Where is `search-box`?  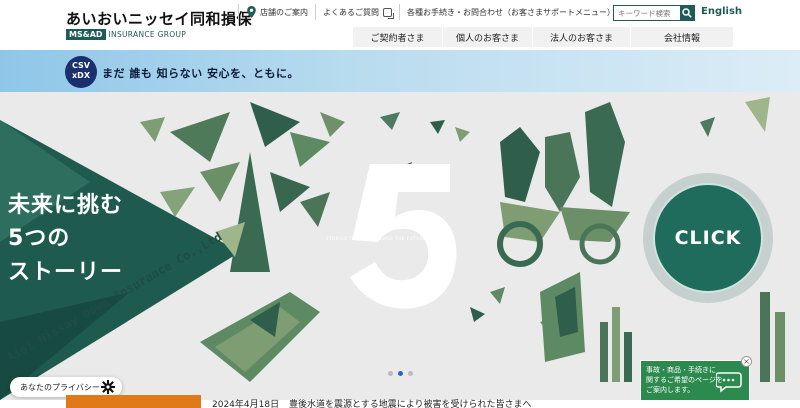 search-box is located at coordinates (654, 13).